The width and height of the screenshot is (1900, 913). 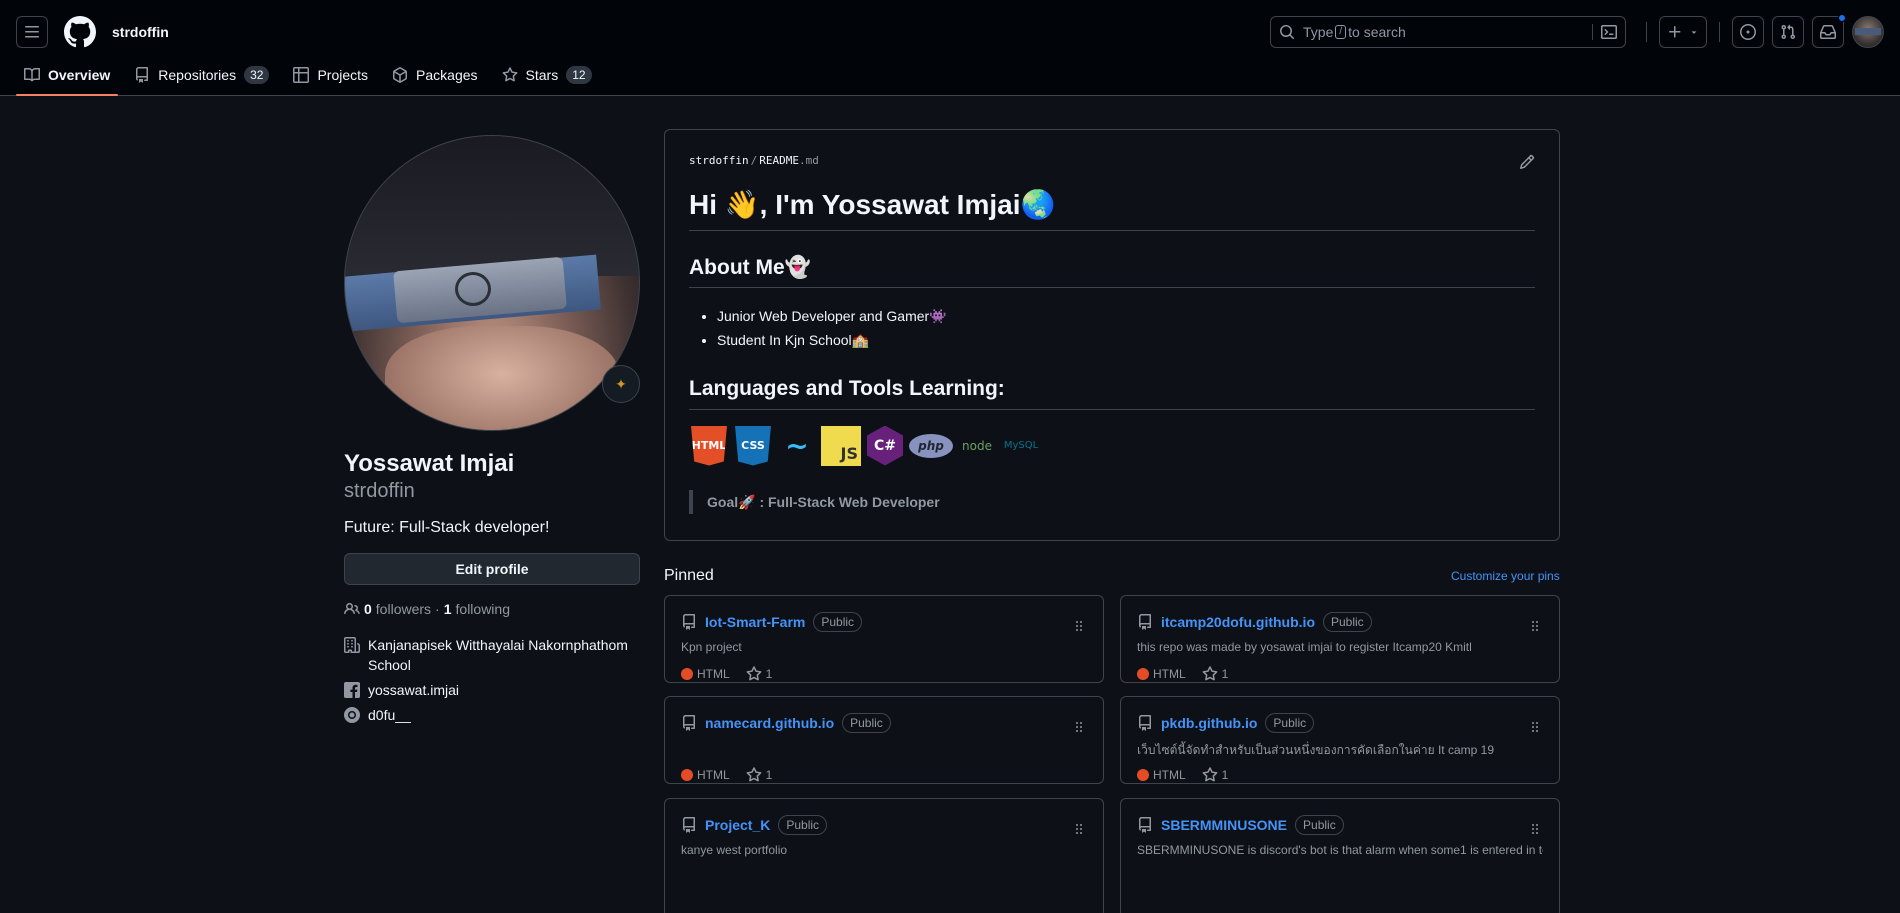 What do you see at coordinates (429, 463) in the screenshot?
I see `profile-fullname: Yossawat Imjai` at bounding box center [429, 463].